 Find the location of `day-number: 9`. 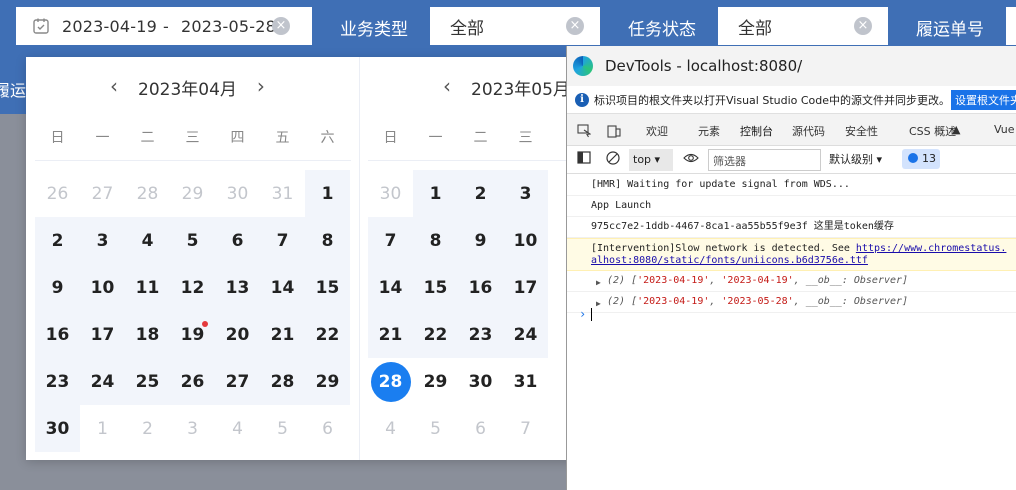

day-number: 9 is located at coordinates (57, 287).